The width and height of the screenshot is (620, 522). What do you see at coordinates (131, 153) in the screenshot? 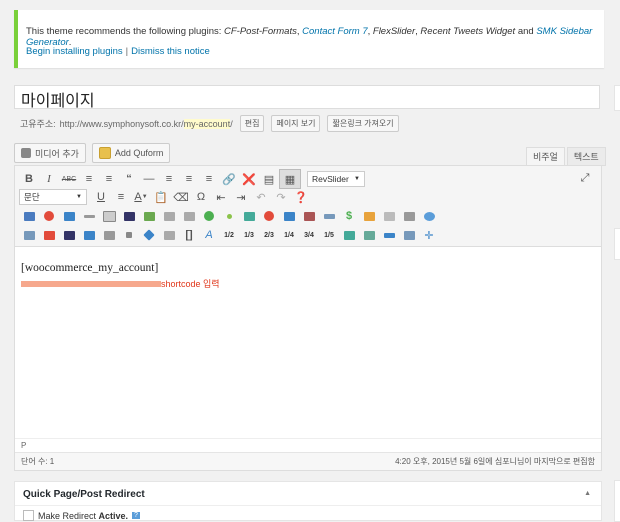
I see `add-quform-button: Add Quform` at bounding box center [131, 153].